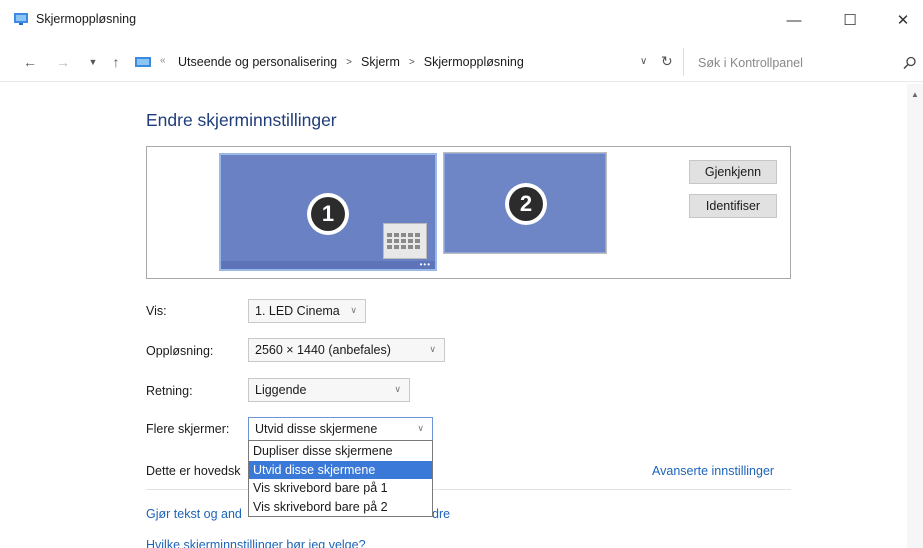  I want to click on maximize-button: ☐, so click(850, 20).